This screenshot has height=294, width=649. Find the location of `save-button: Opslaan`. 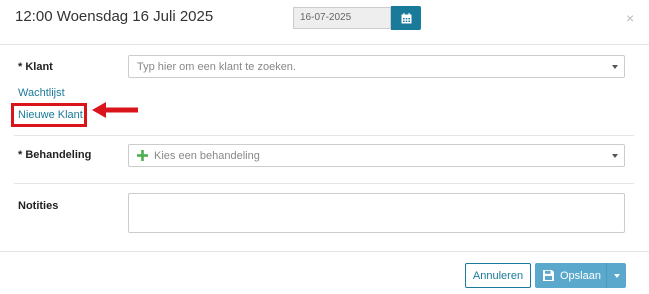

save-button: Opslaan is located at coordinates (580, 275).